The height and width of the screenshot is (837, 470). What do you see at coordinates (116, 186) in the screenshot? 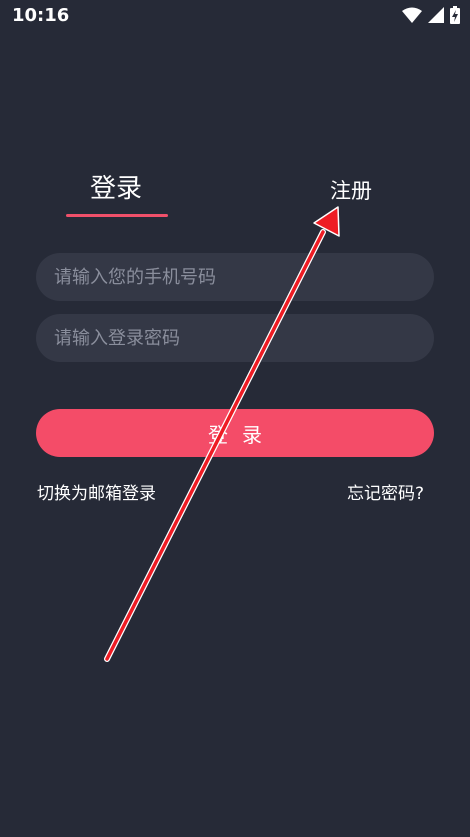
I see `tab-login: 登录` at bounding box center [116, 186].